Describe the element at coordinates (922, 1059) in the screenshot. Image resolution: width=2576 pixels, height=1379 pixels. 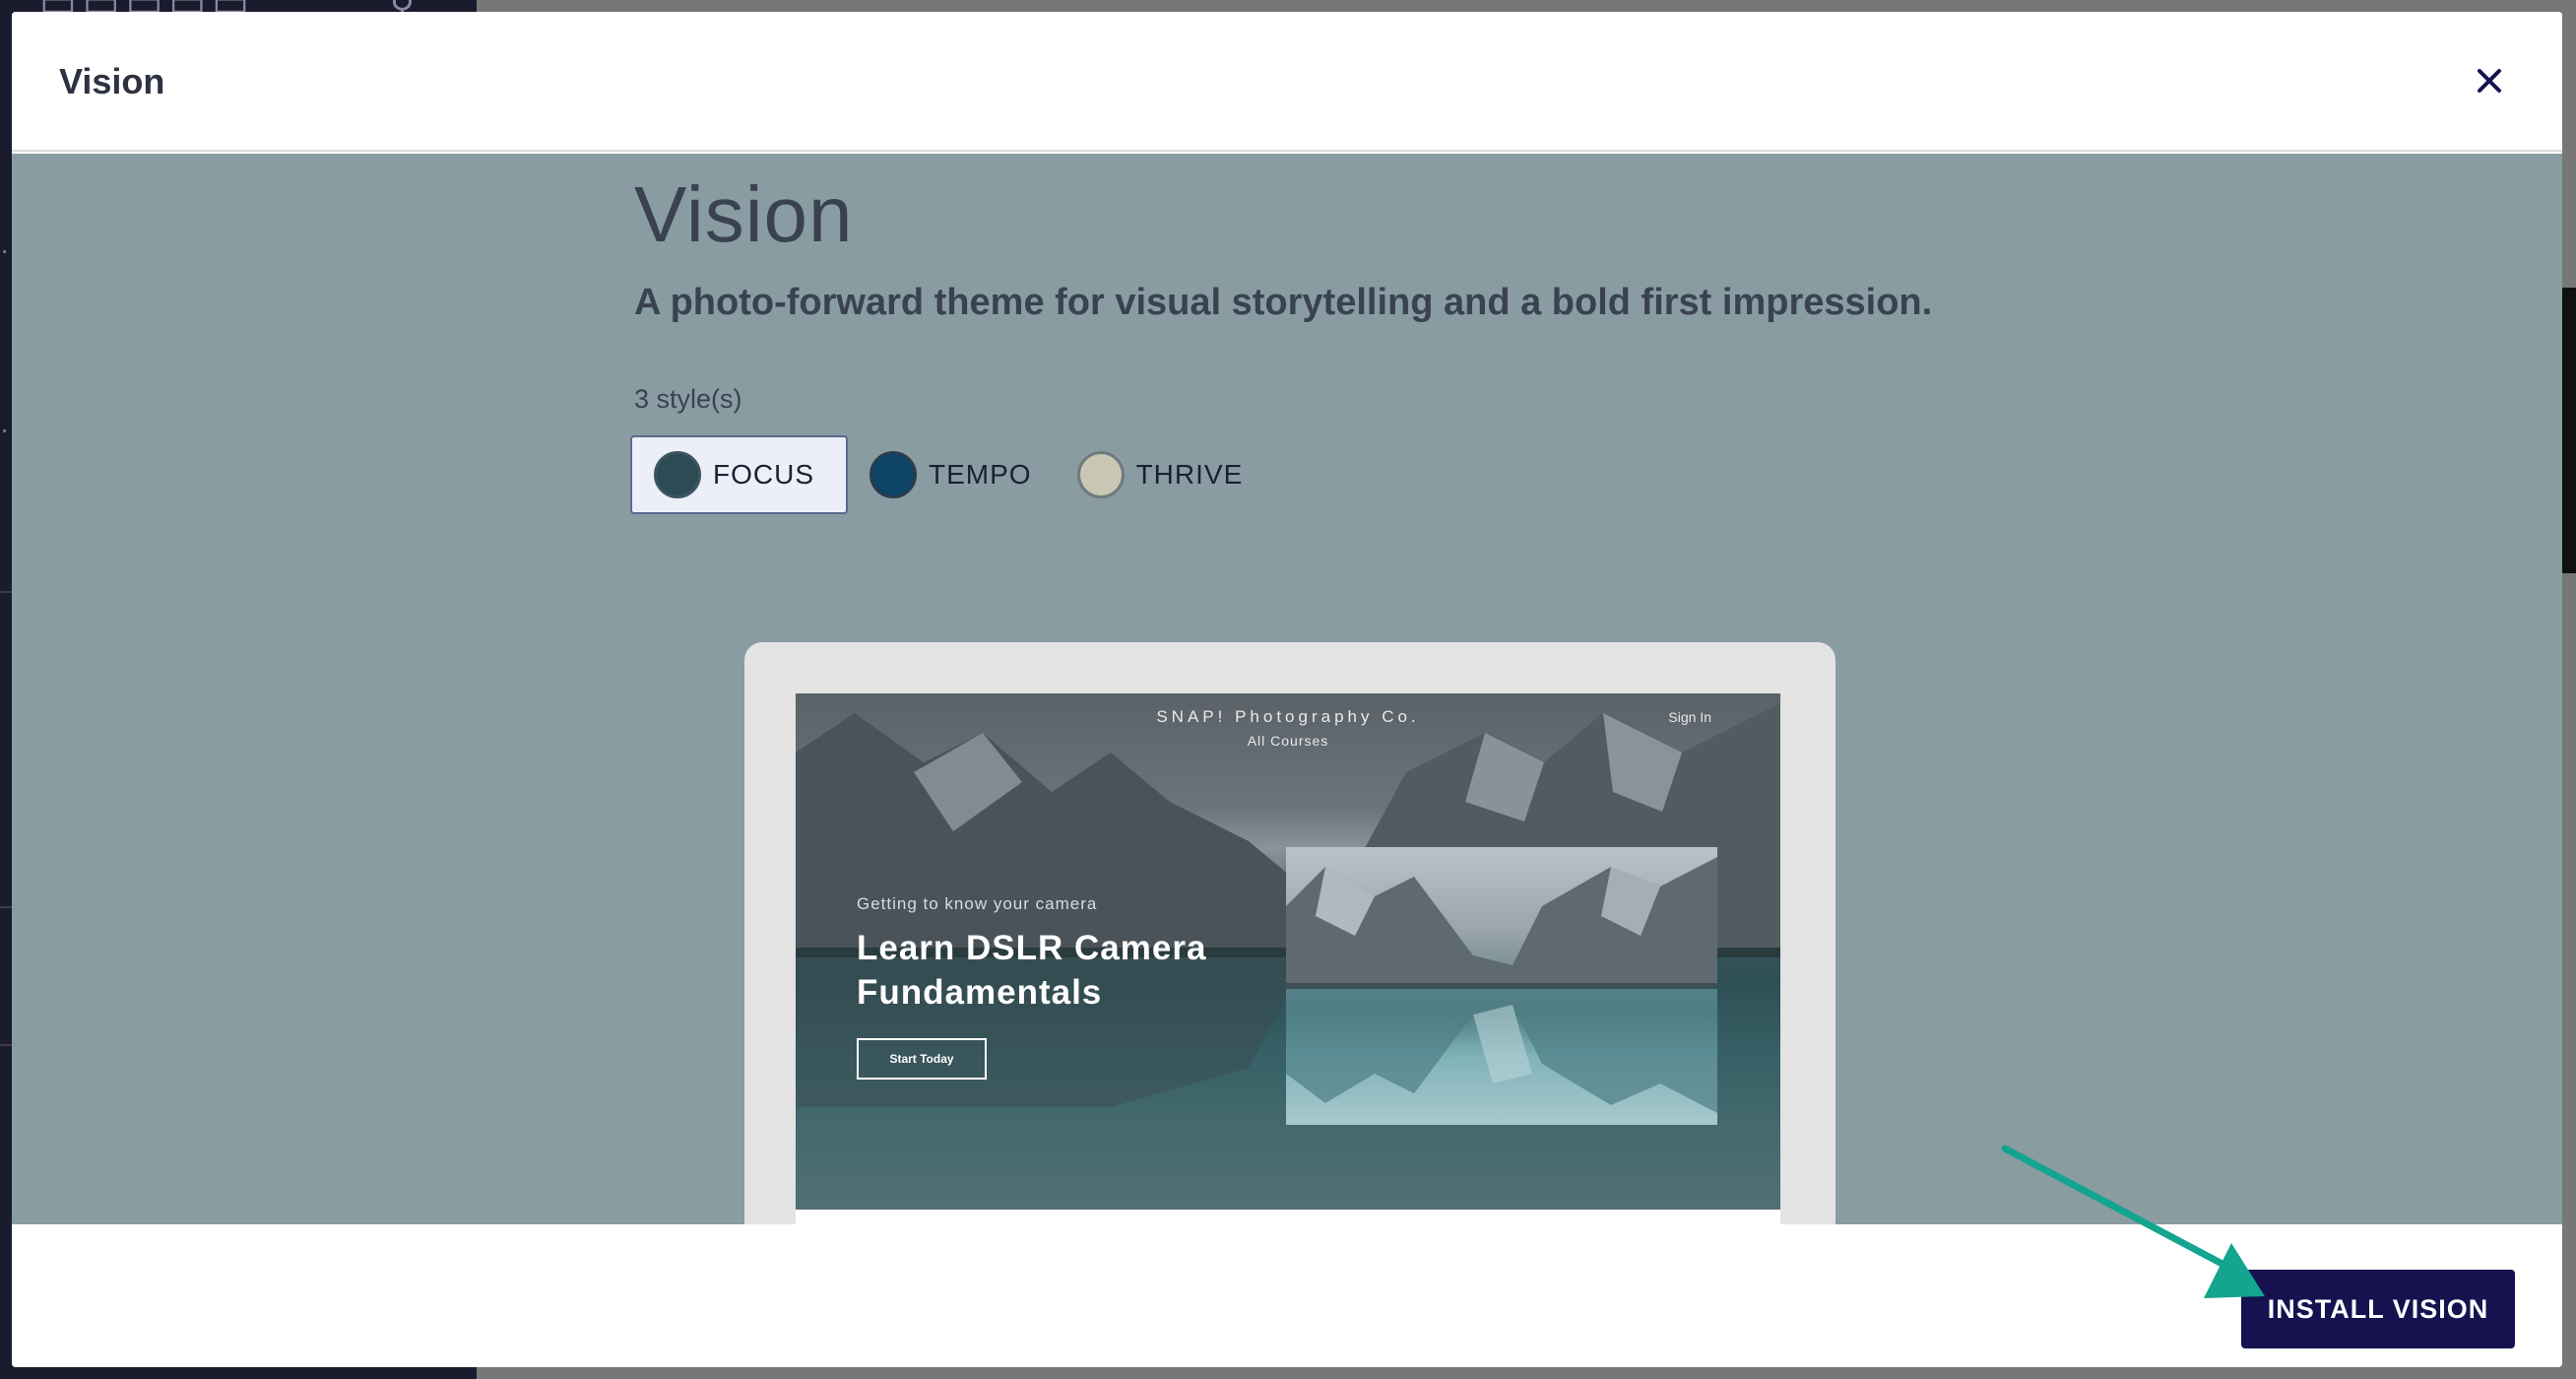
I see `preview-cta-button: Start Today` at that location.